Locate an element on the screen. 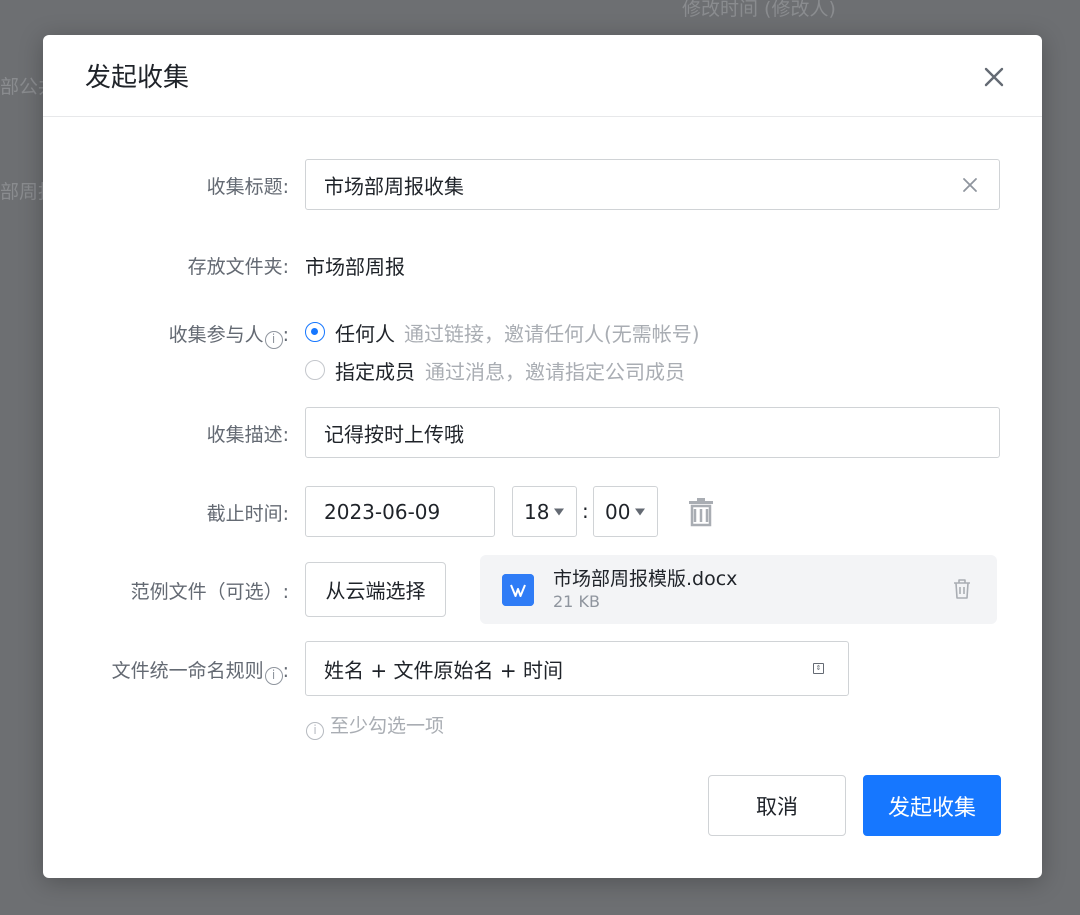 The image size is (1080, 915). naming-rule-hint-text: 至少勾选一项 is located at coordinates (387, 726).